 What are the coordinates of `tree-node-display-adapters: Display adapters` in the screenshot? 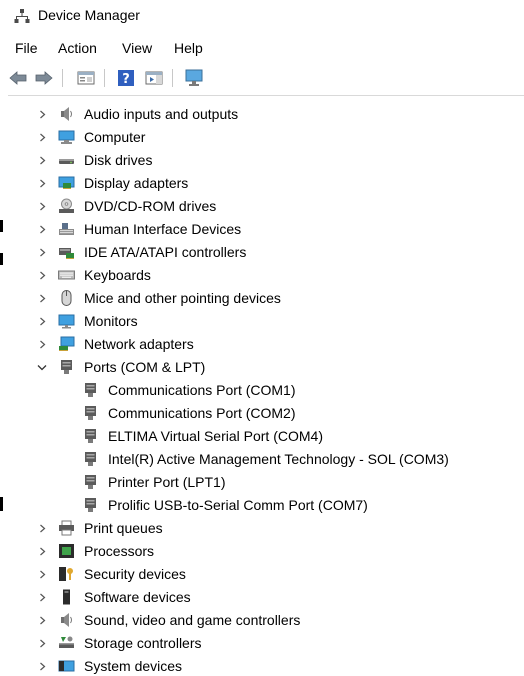 It's located at (262, 183).